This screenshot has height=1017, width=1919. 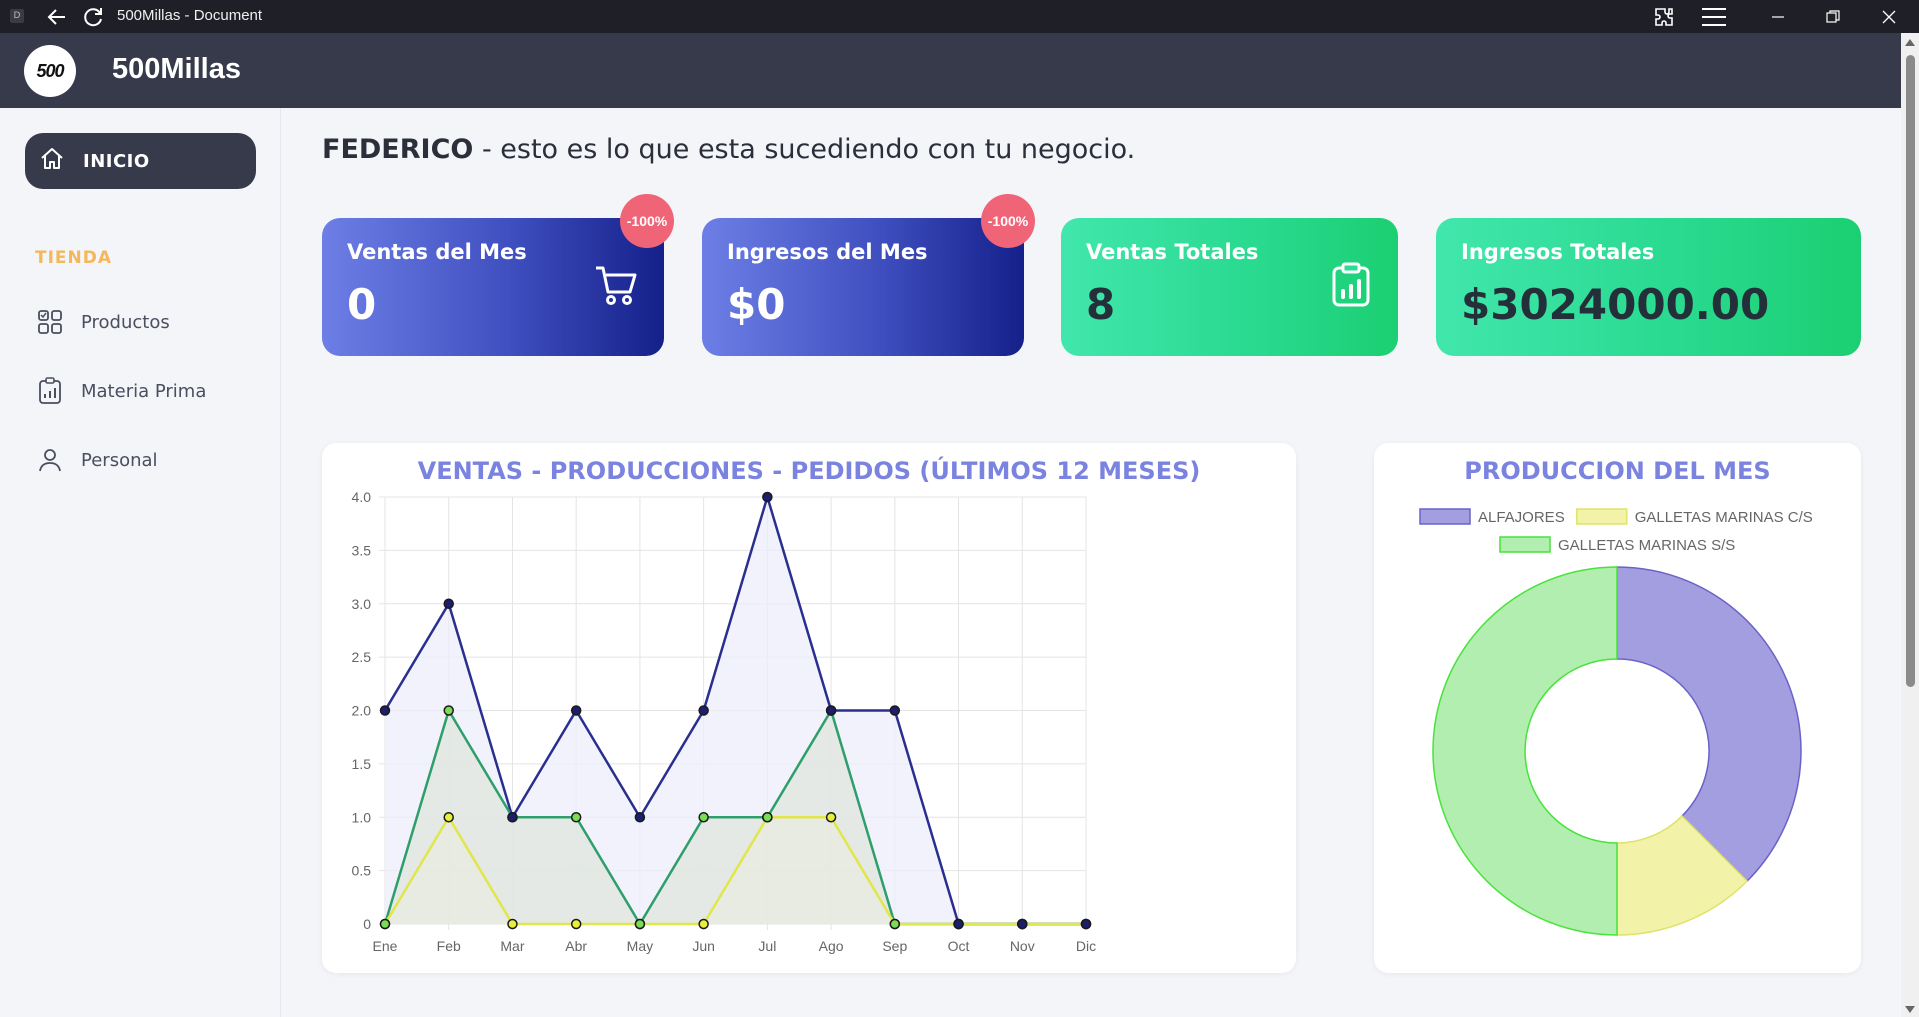 I want to click on card-value: $3024000.00, so click(x=1615, y=304).